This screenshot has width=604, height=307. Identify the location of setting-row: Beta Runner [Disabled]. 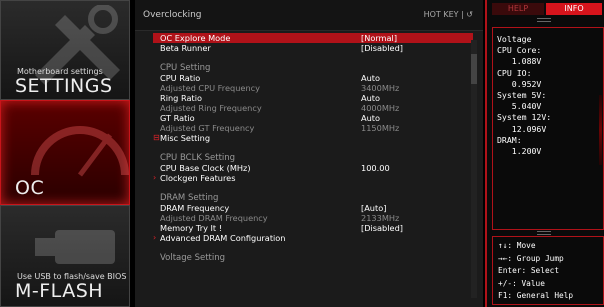
(313, 48).